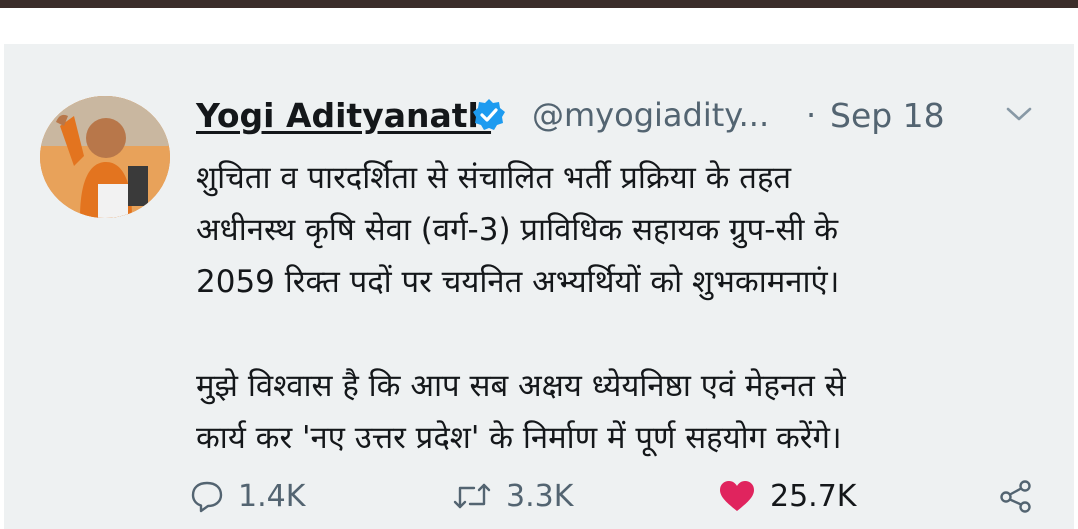 This screenshot has height=529, width=1078. What do you see at coordinates (105, 157) in the screenshot?
I see `avatar` at bounding box center [105, 157].